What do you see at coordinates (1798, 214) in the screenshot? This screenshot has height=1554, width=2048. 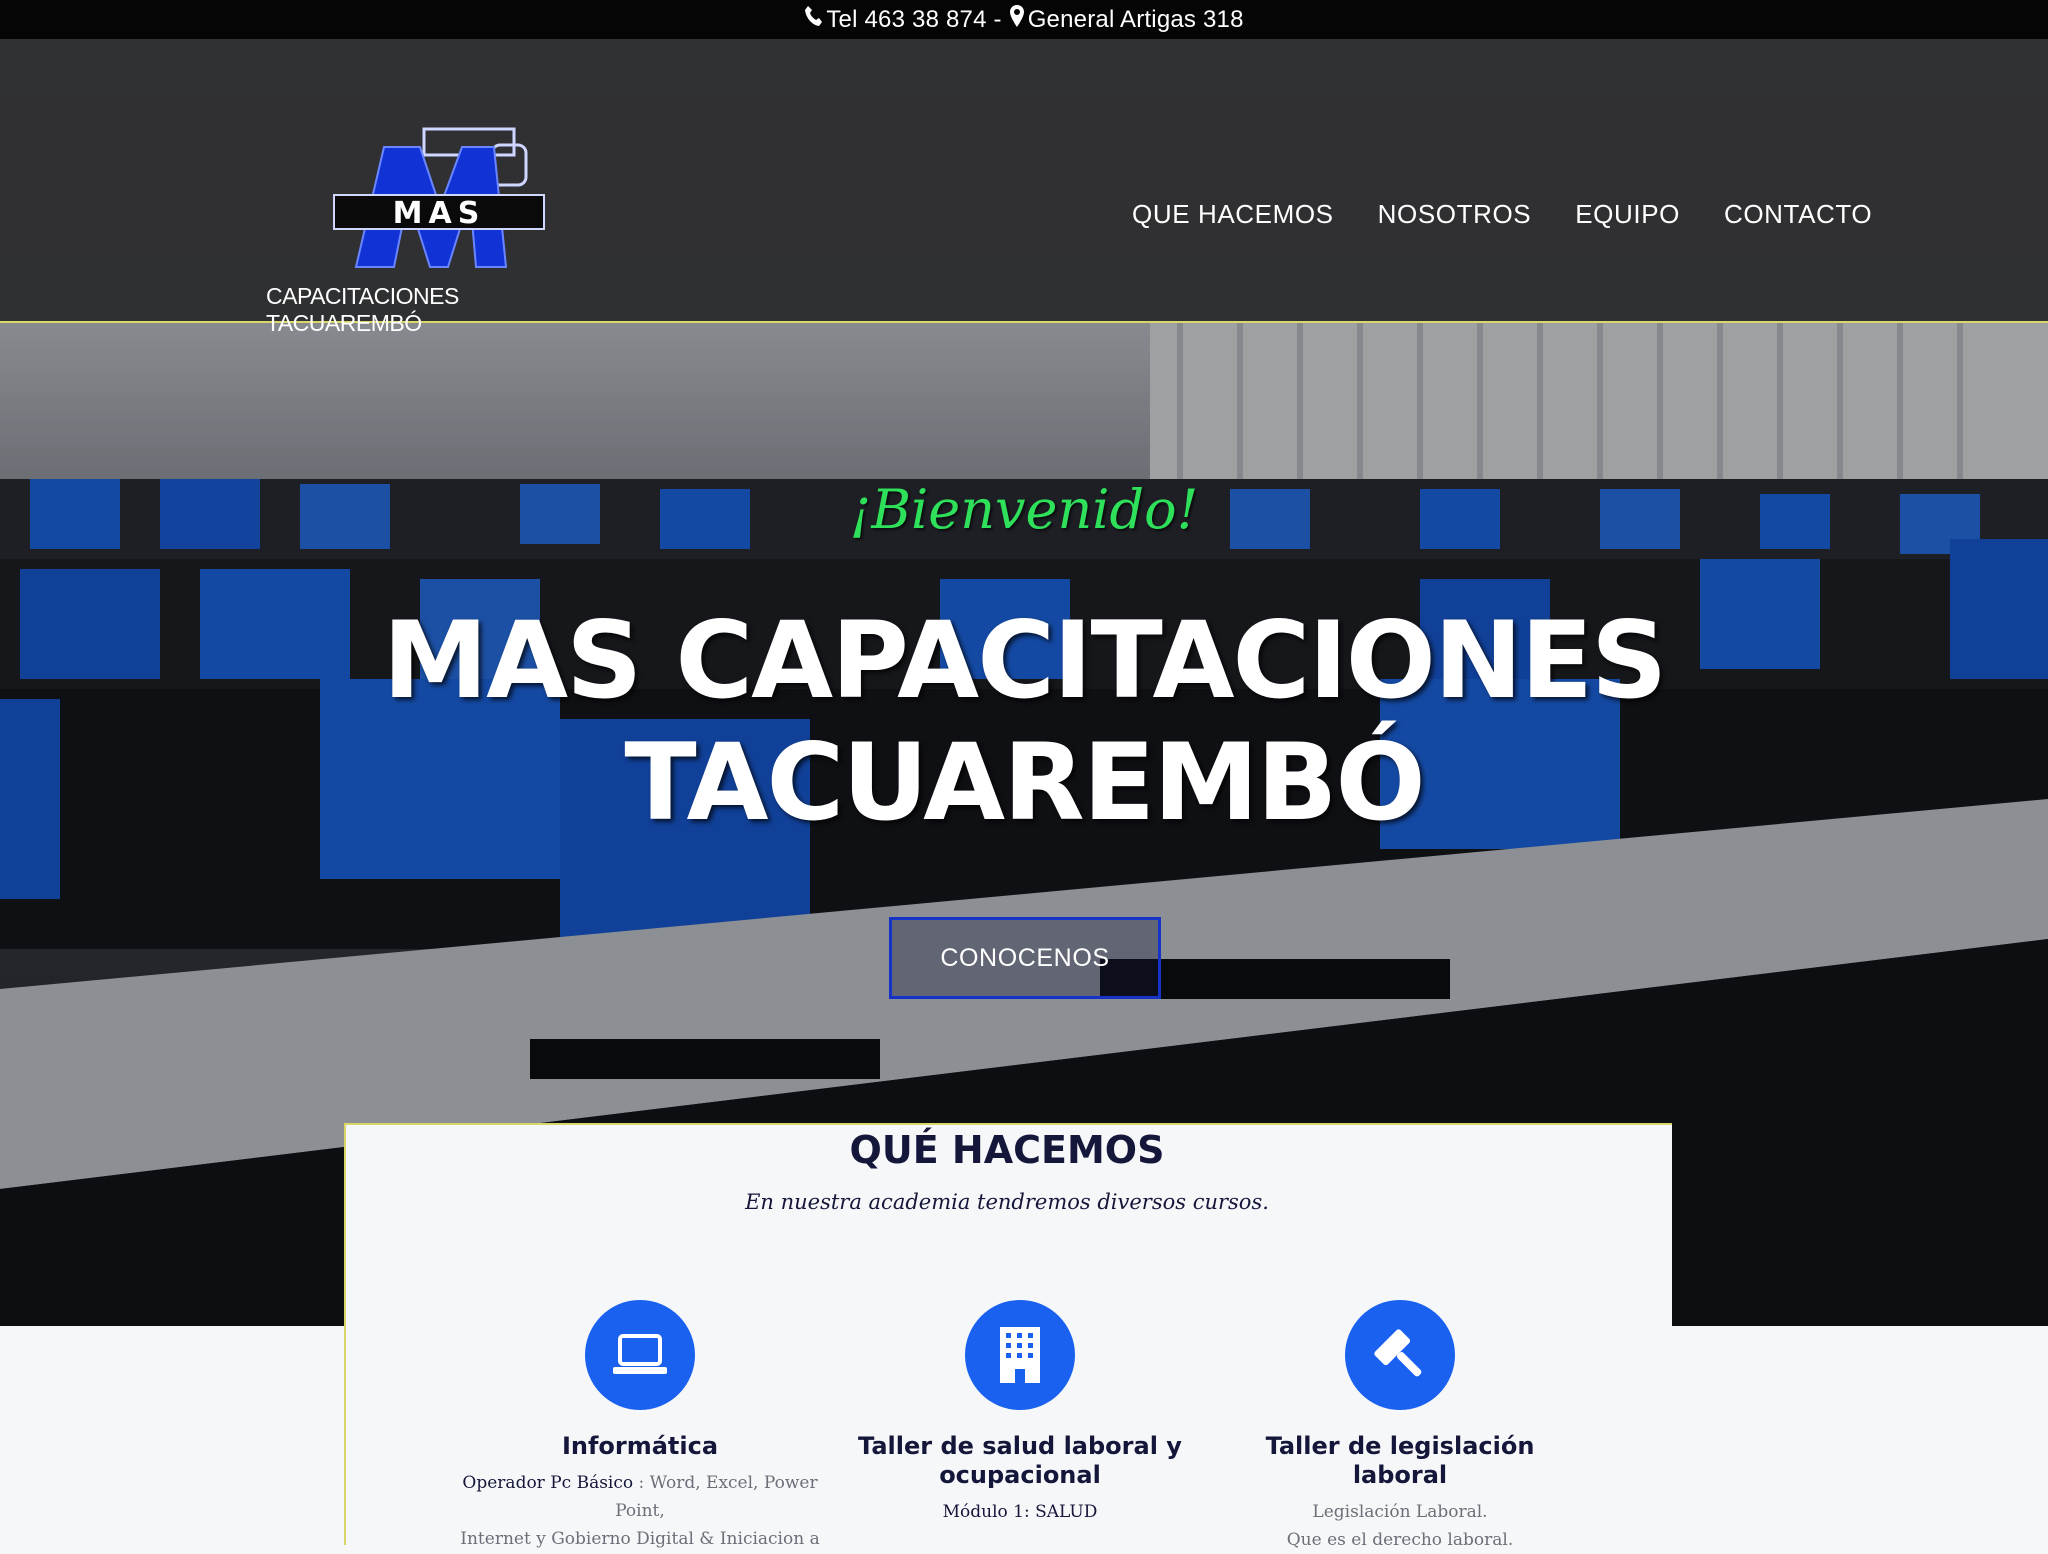 I see `nav-contacto: CONTACTO` at bounding box center [1798, 214].